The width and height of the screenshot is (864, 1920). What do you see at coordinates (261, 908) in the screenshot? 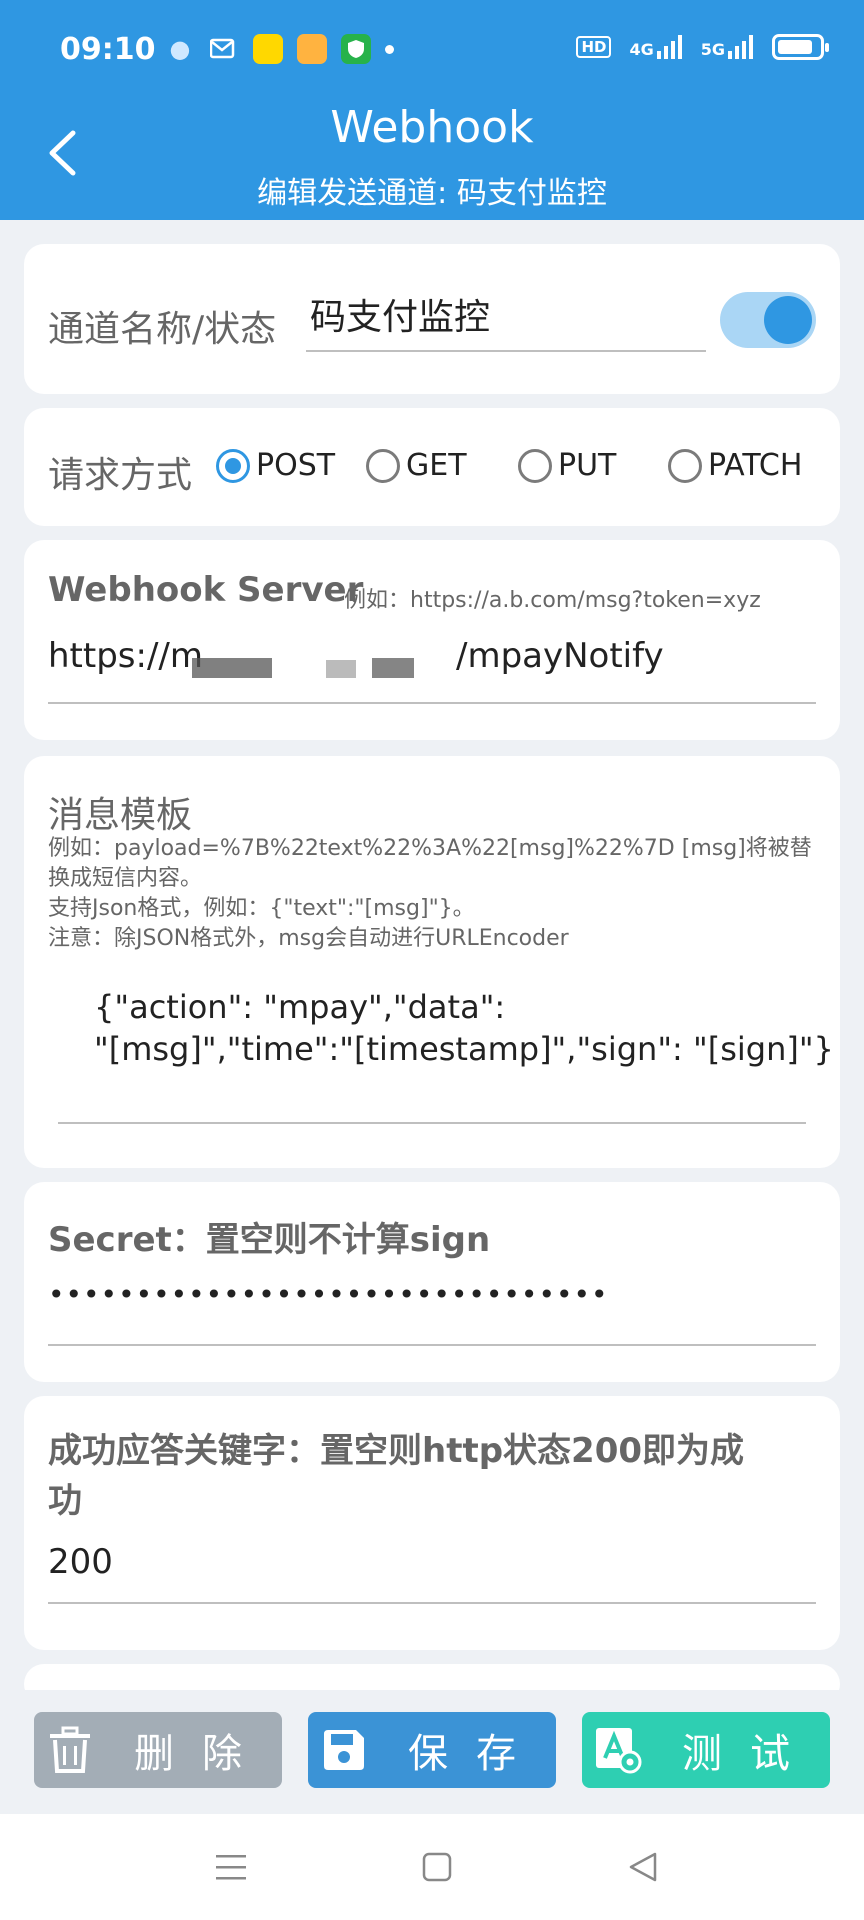
I see `hint-line: 支持Json格式，例如：{"text":"[msg]"}。` at bounding box center [261, 908].